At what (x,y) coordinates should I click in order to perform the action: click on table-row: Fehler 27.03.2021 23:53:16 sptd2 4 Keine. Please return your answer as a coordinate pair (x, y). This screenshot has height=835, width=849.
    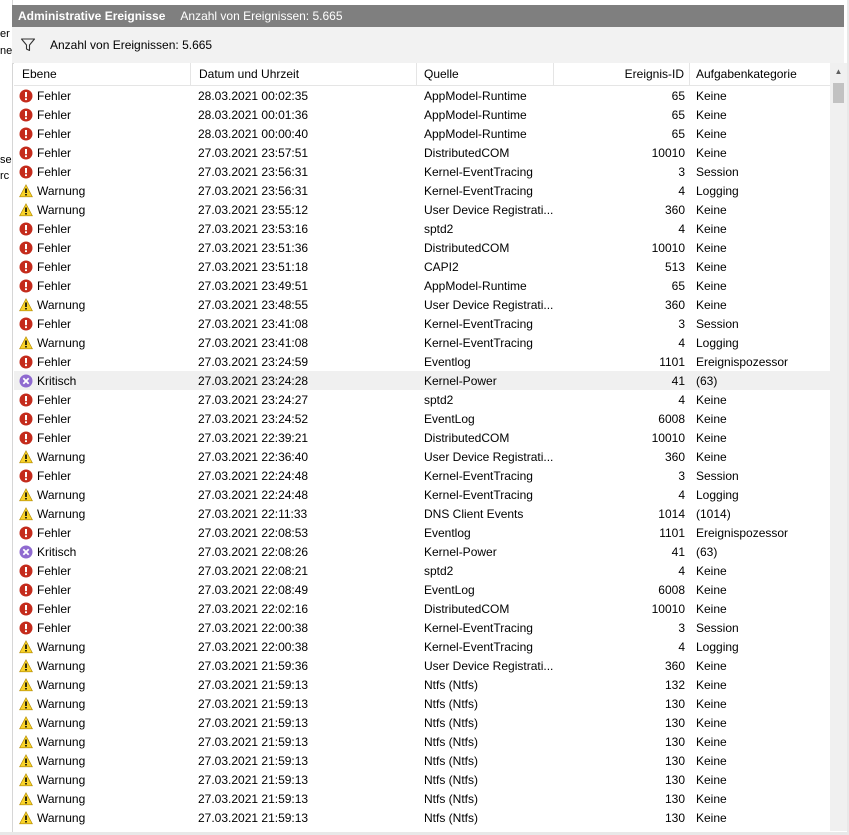
    Looking at the image, I should click on (422, 228).